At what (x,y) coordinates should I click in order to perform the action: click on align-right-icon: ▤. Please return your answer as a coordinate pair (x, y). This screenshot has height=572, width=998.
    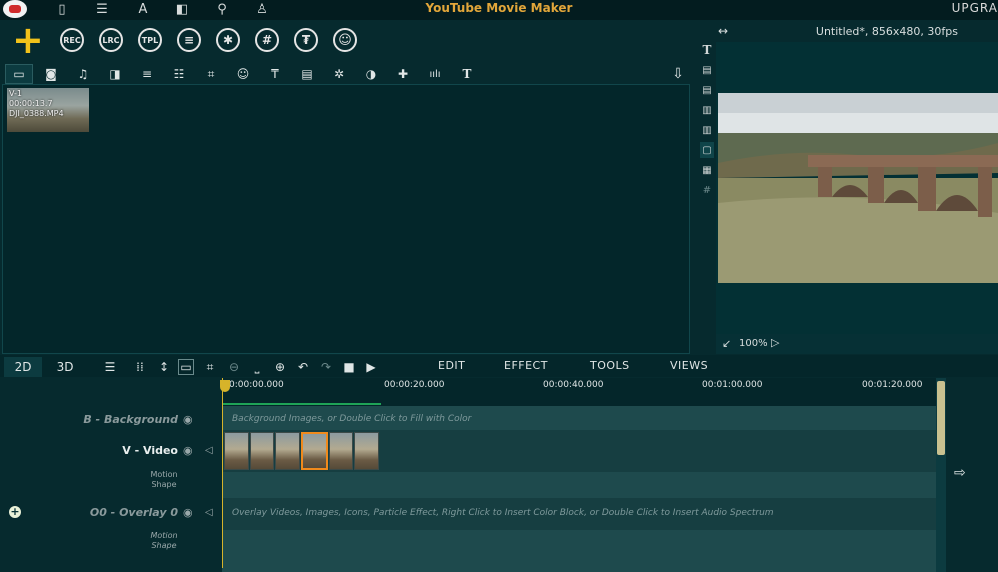
    Looking at the image, I should click on (707, 90).